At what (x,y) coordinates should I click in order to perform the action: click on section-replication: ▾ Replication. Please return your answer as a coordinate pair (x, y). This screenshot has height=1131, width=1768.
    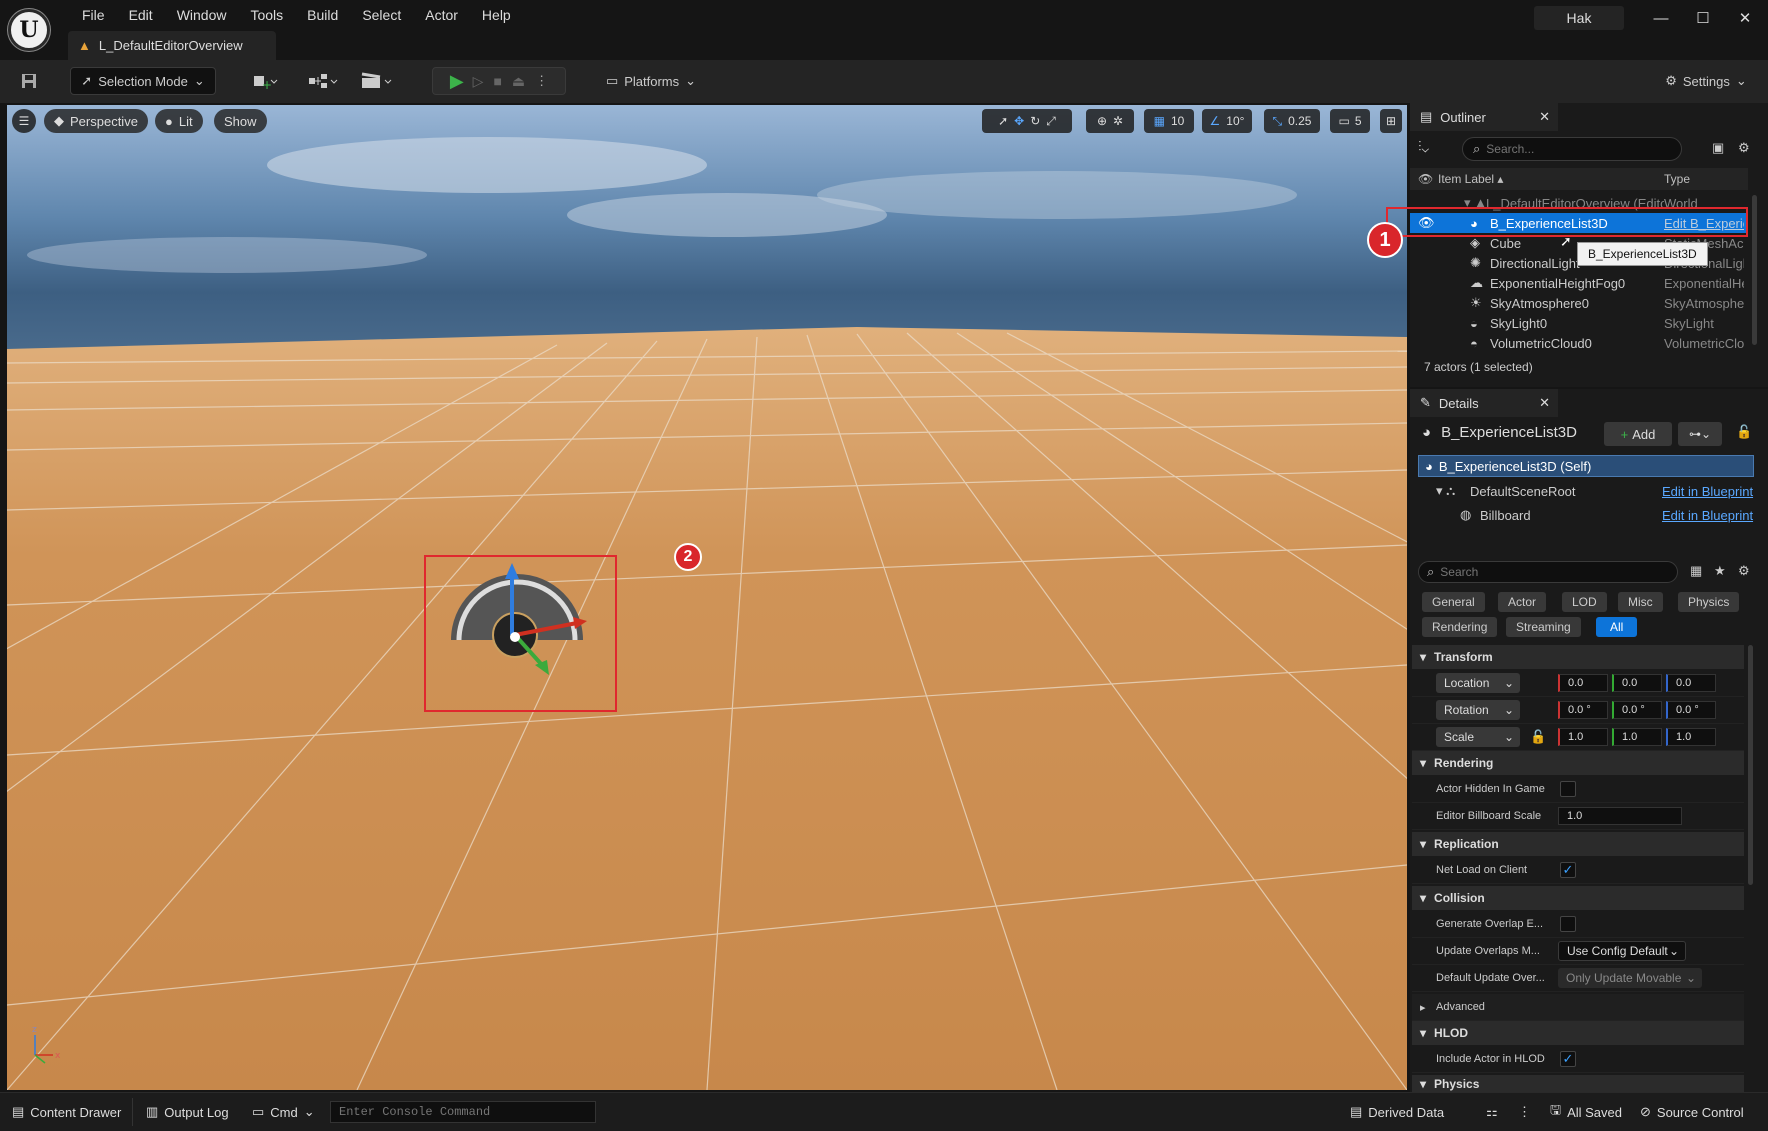
    Looking at the image, I should click on (1578, 844).